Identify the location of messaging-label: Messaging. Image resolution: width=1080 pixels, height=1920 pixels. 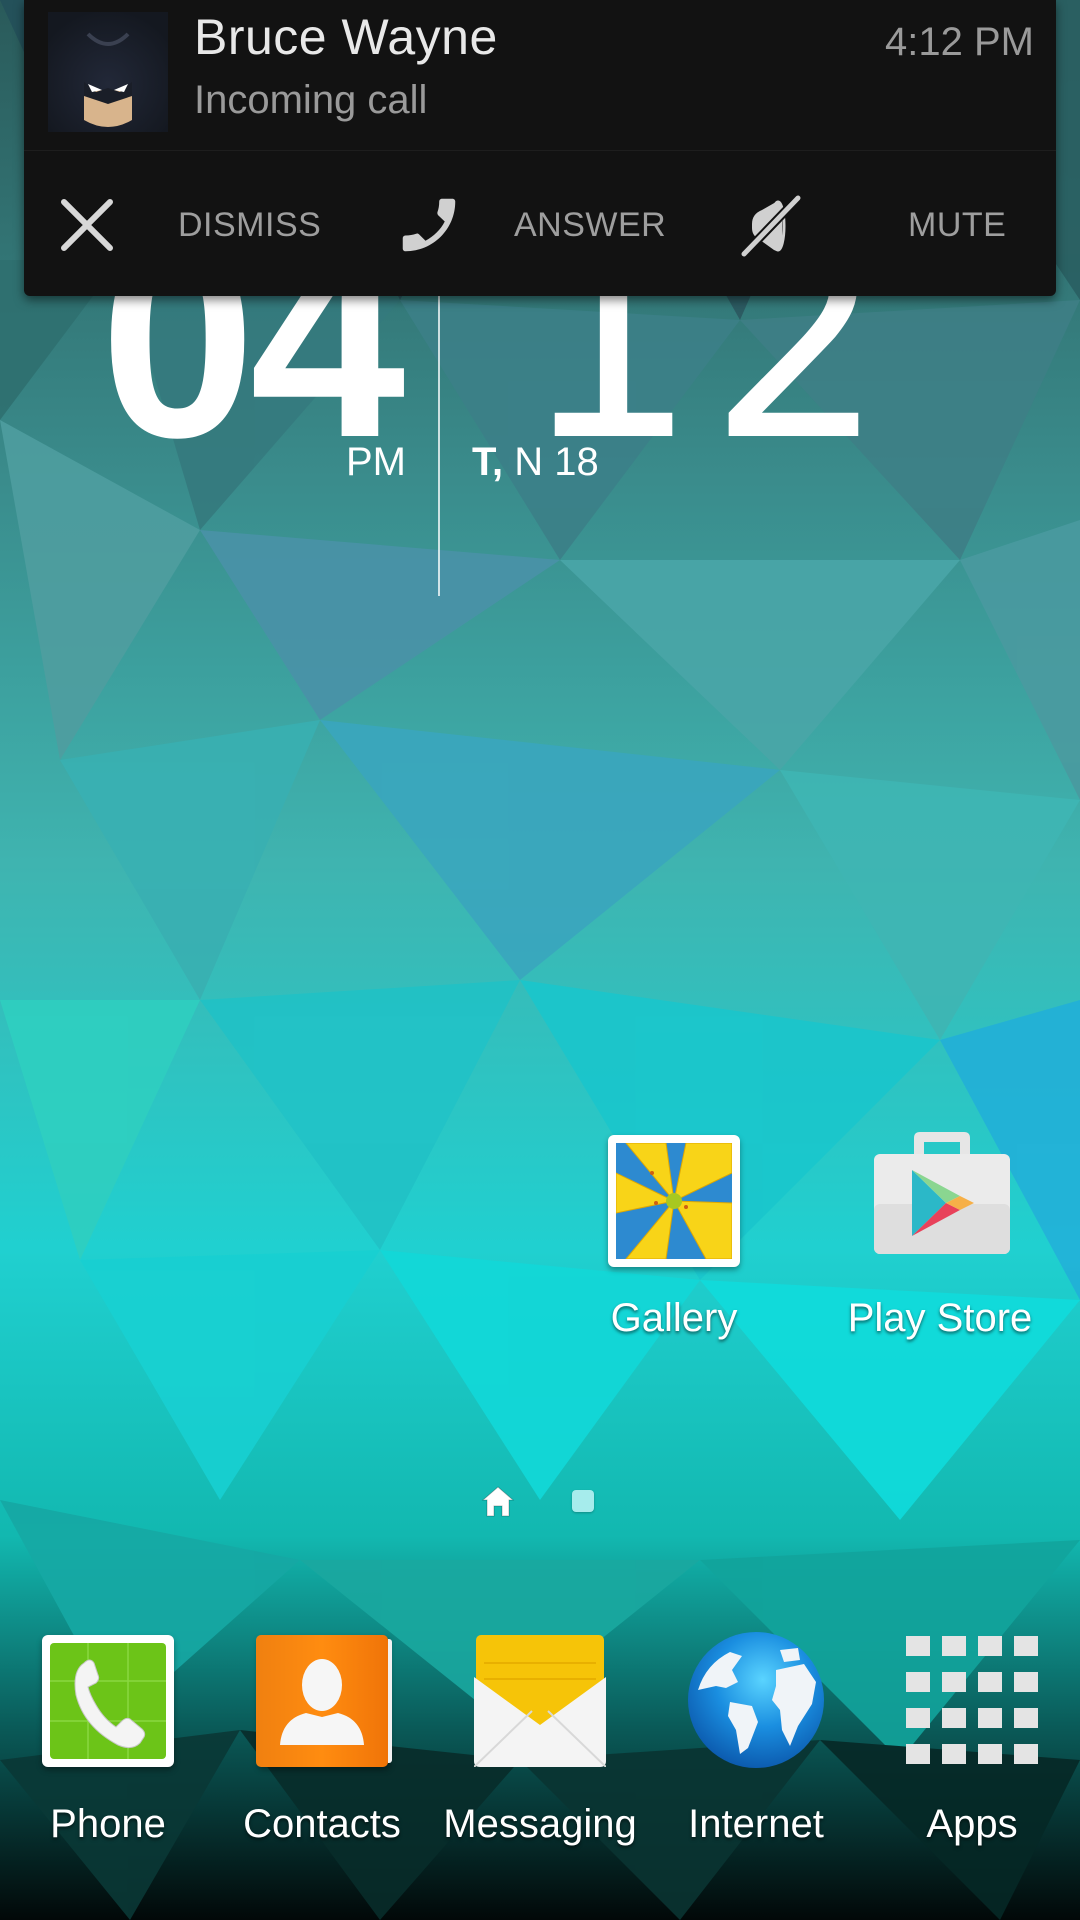
(540, 1824).